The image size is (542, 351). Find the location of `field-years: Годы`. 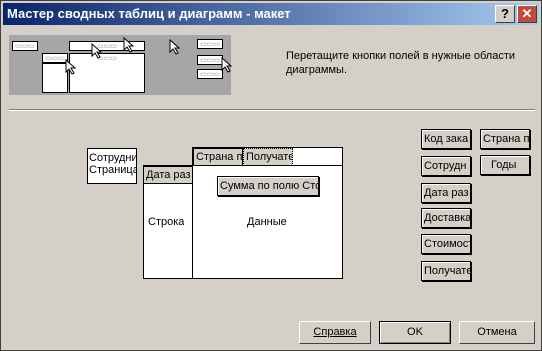

field-years: Годы is located at coordinates (505, 165).